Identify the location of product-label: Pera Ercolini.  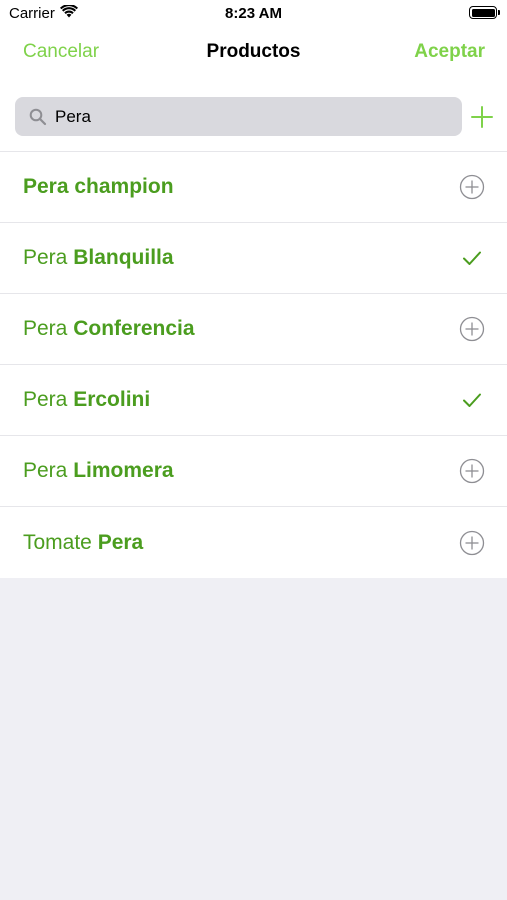
(86, 400).